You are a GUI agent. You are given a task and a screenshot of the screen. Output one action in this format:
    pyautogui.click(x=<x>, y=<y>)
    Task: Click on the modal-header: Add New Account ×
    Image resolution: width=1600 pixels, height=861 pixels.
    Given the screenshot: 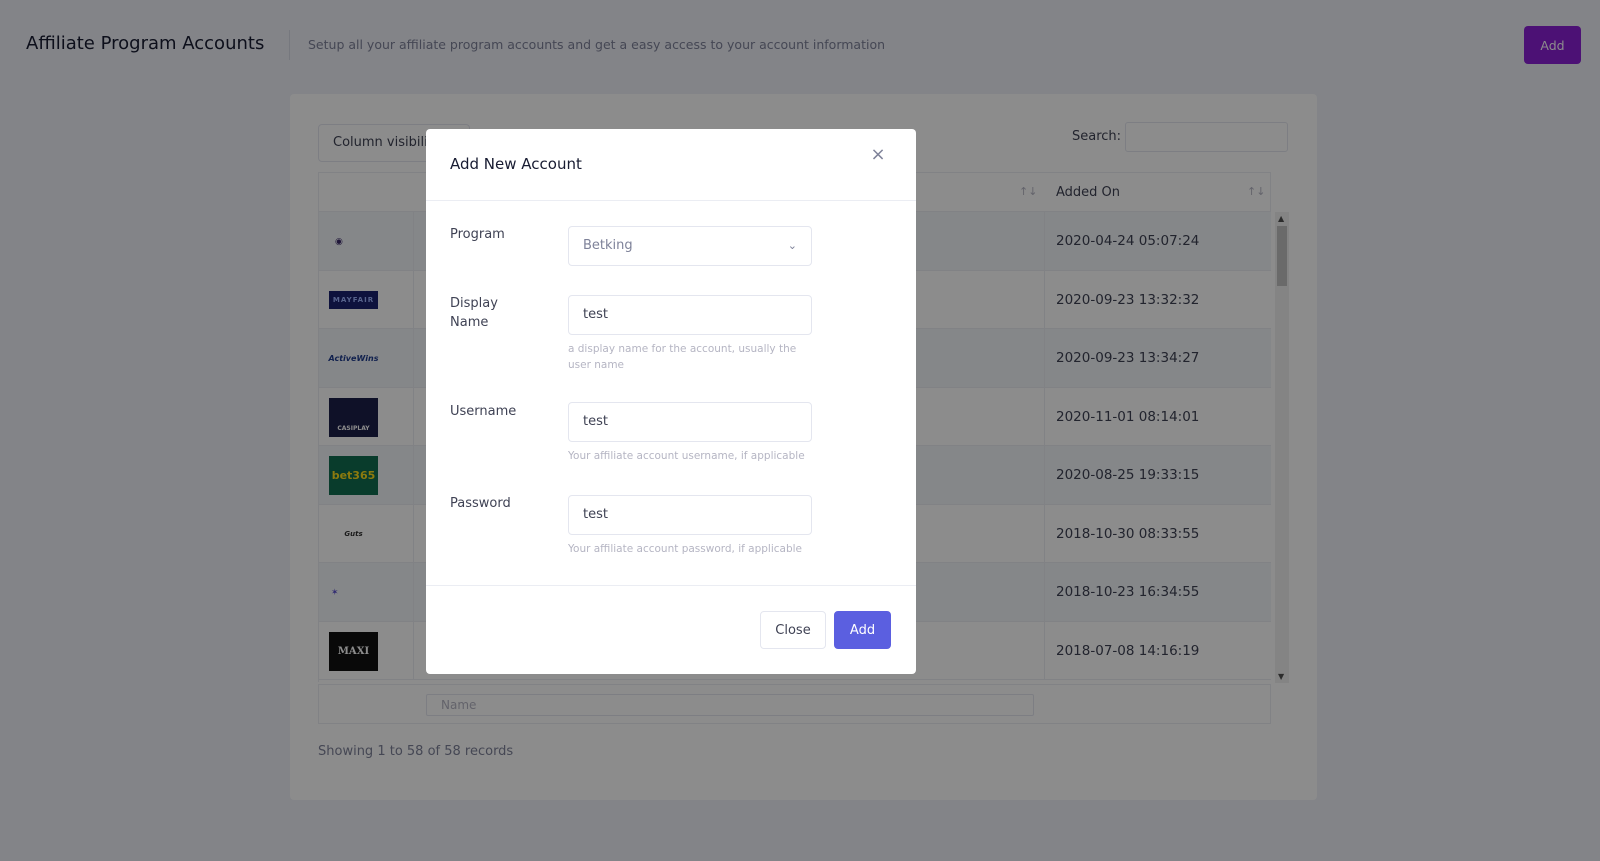 What is the action you would take?
    pyautogui.click(x=671, y=165)
    